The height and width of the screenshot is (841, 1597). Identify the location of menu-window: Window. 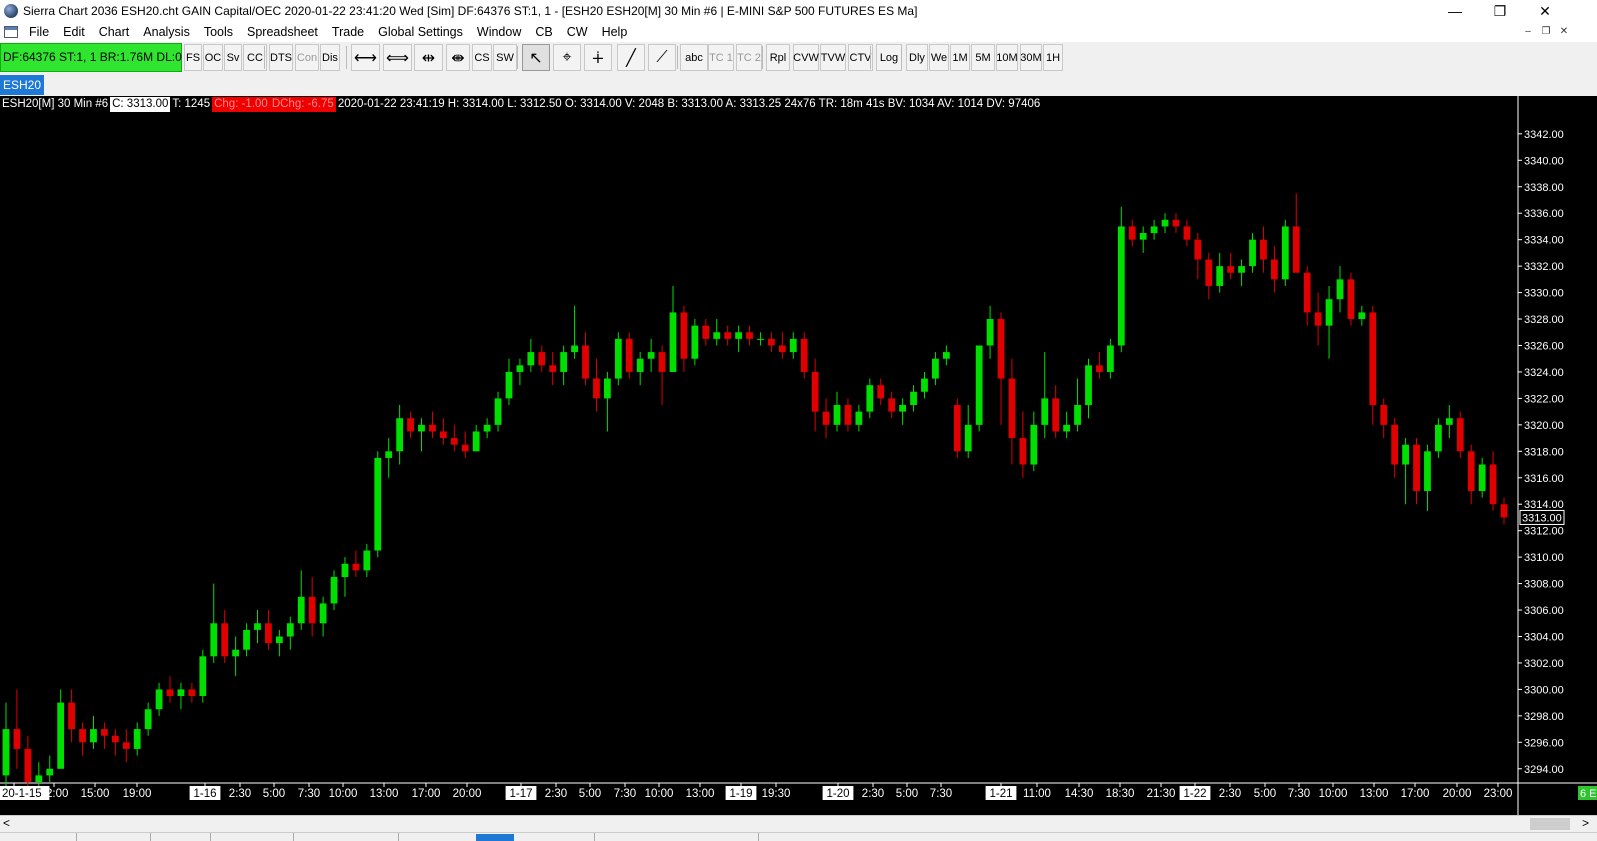
(499, 32).